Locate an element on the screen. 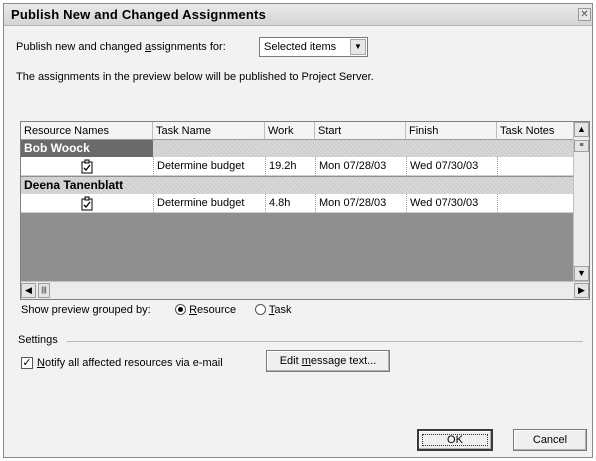  notify-checkbox: ✓ is located at coordinates (27, 363).